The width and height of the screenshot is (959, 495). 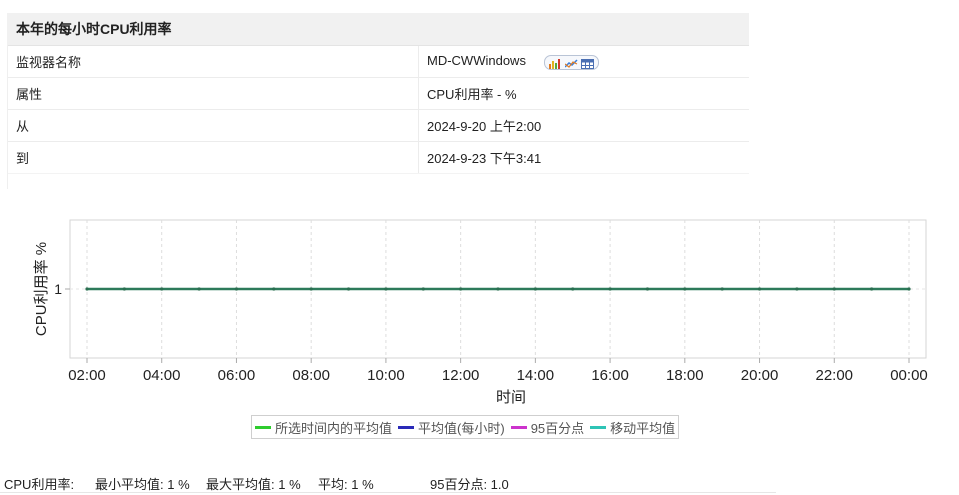 I want to click on y-axis-label: CPU利用率 %, so click(x=41, y=289).